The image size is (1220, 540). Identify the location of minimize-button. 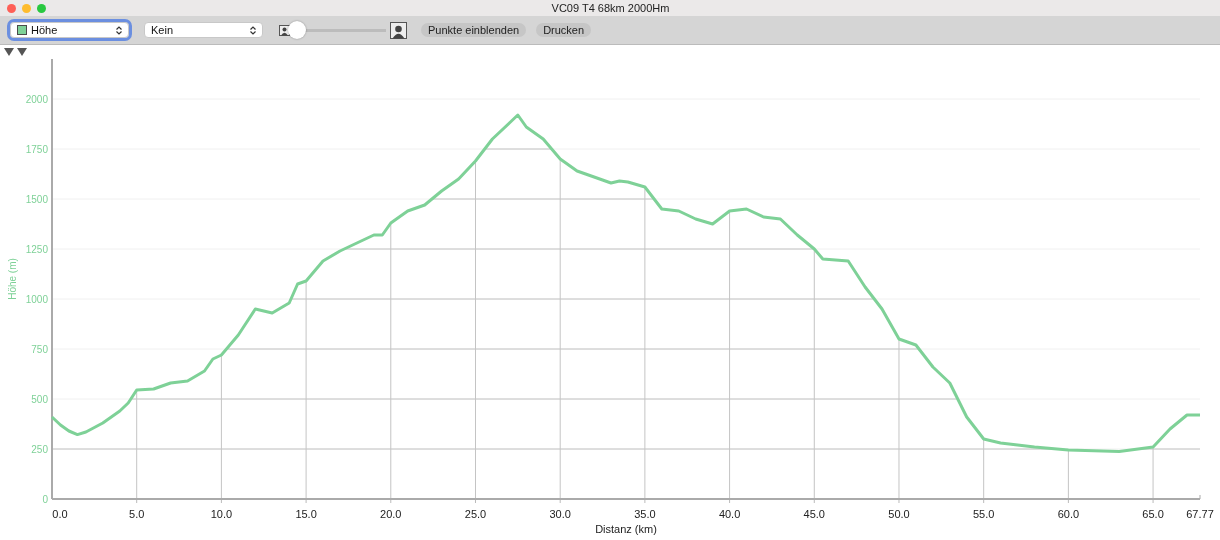
(26, 8).